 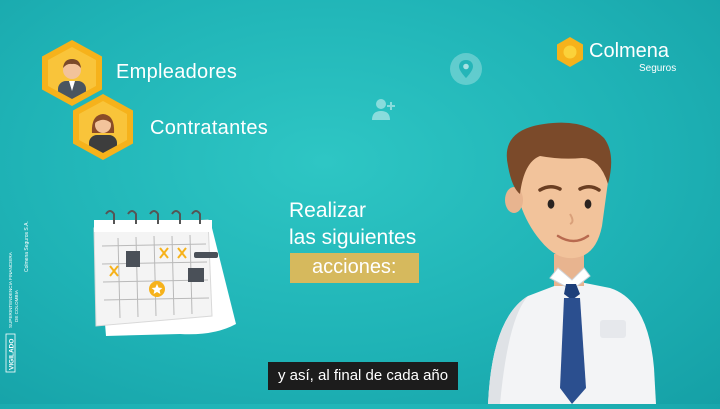 I want to click on contractor-badge, so click(x=103, y=127).